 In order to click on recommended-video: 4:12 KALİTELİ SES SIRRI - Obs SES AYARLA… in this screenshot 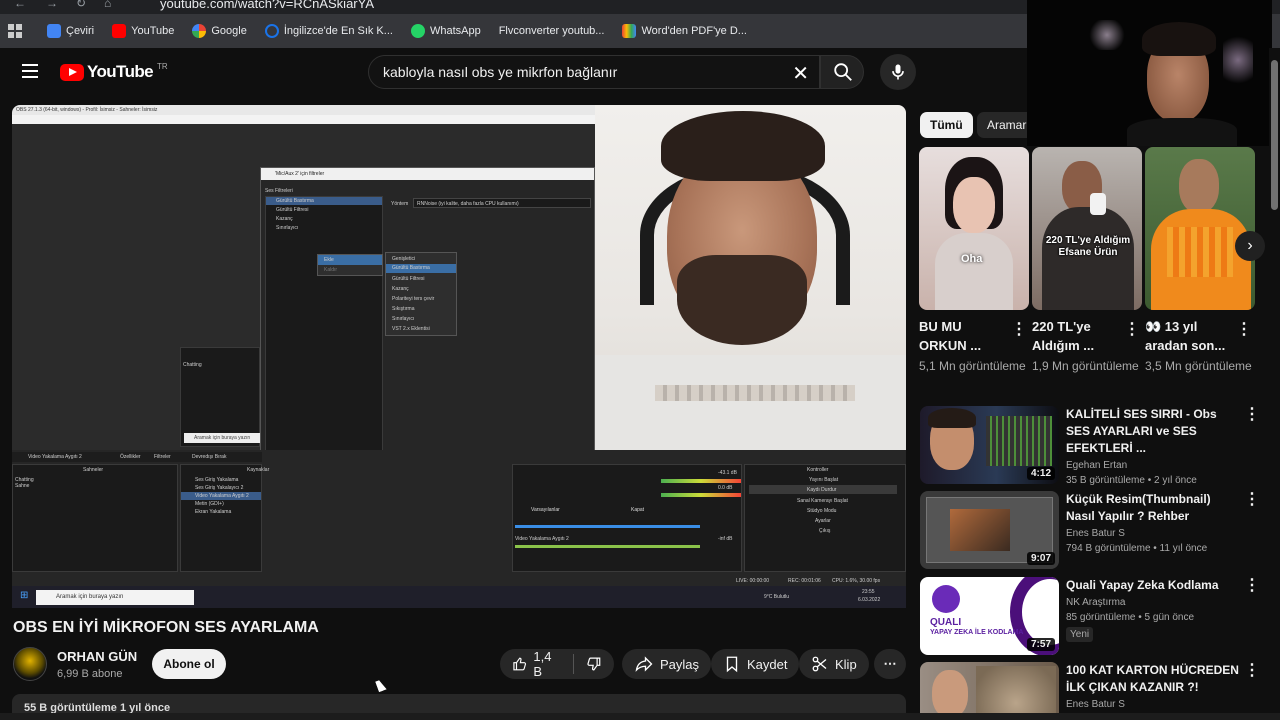, I will do `click(1090, 446)`.